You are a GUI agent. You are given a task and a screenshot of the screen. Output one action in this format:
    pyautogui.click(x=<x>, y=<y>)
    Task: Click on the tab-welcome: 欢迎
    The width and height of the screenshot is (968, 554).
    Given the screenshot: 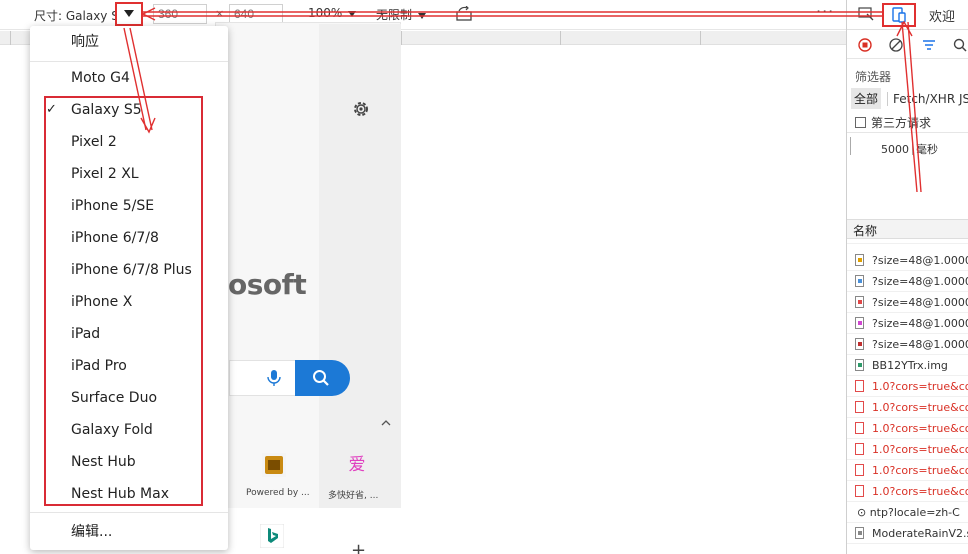 What is the action you would take?
    pyautogui.click(x=942, y=15)
    